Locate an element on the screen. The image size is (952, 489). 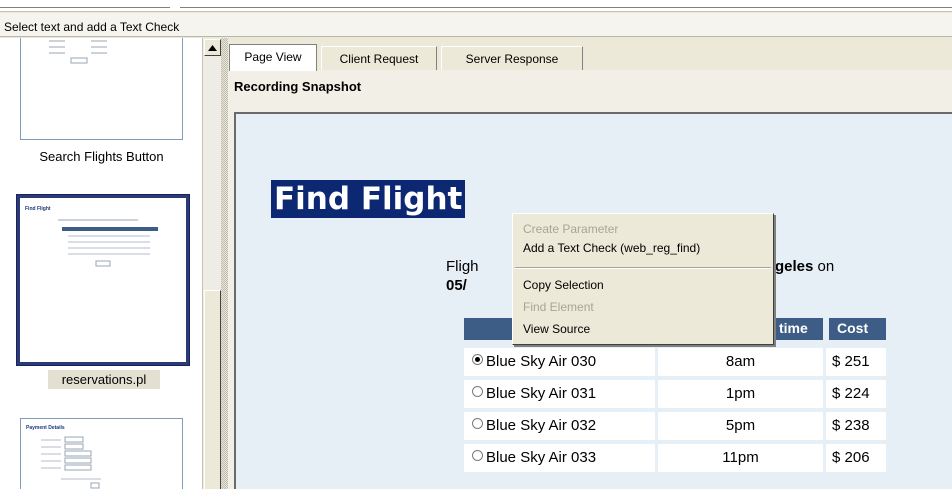
top-strip is located at coordinates (476, 6).